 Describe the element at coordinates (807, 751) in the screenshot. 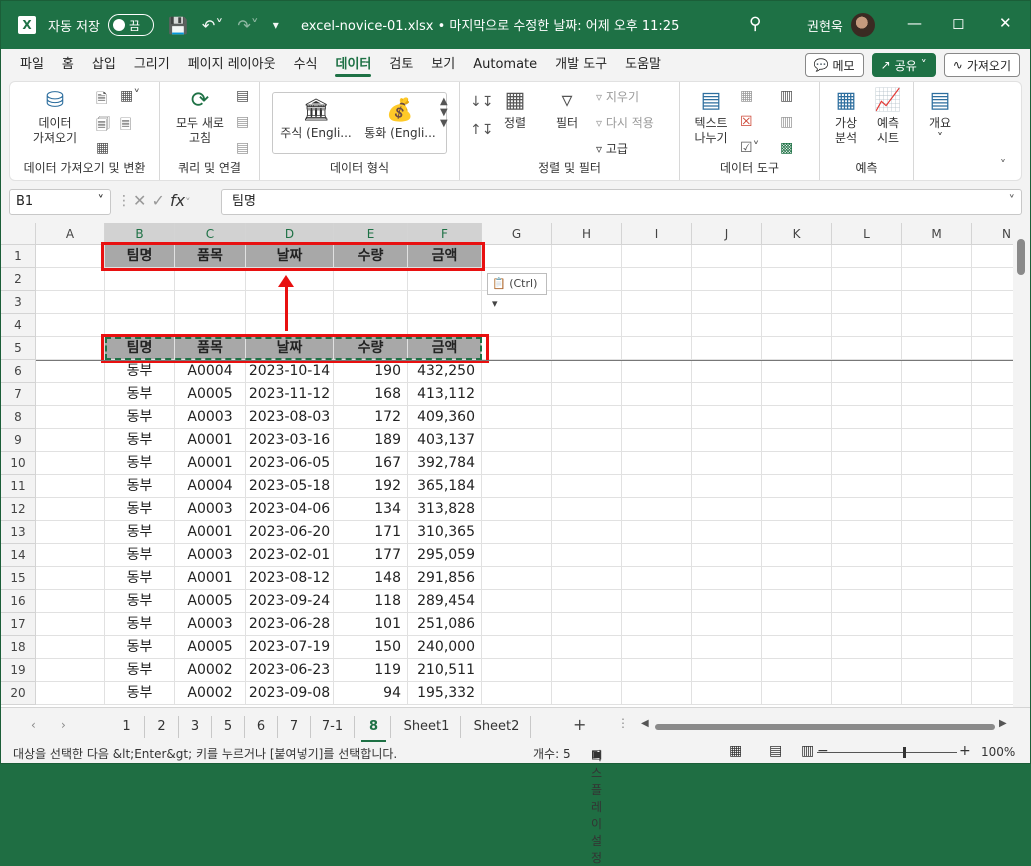

I see `page-break-view-icon: ▥` at that location.